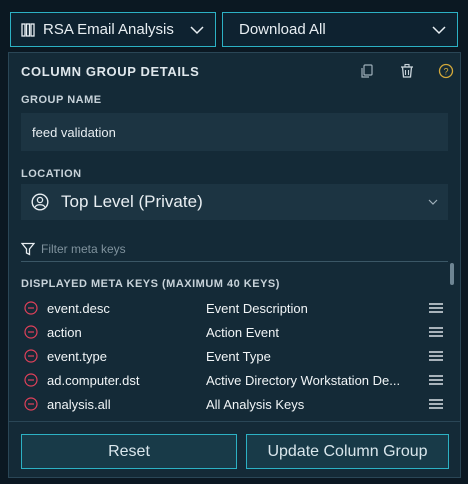 The width and height of the screenshot is (468, 484). Describe the element at coordinates (79, 404) in the screenshot. I see `meta-key-name: analysis.all` at that location.